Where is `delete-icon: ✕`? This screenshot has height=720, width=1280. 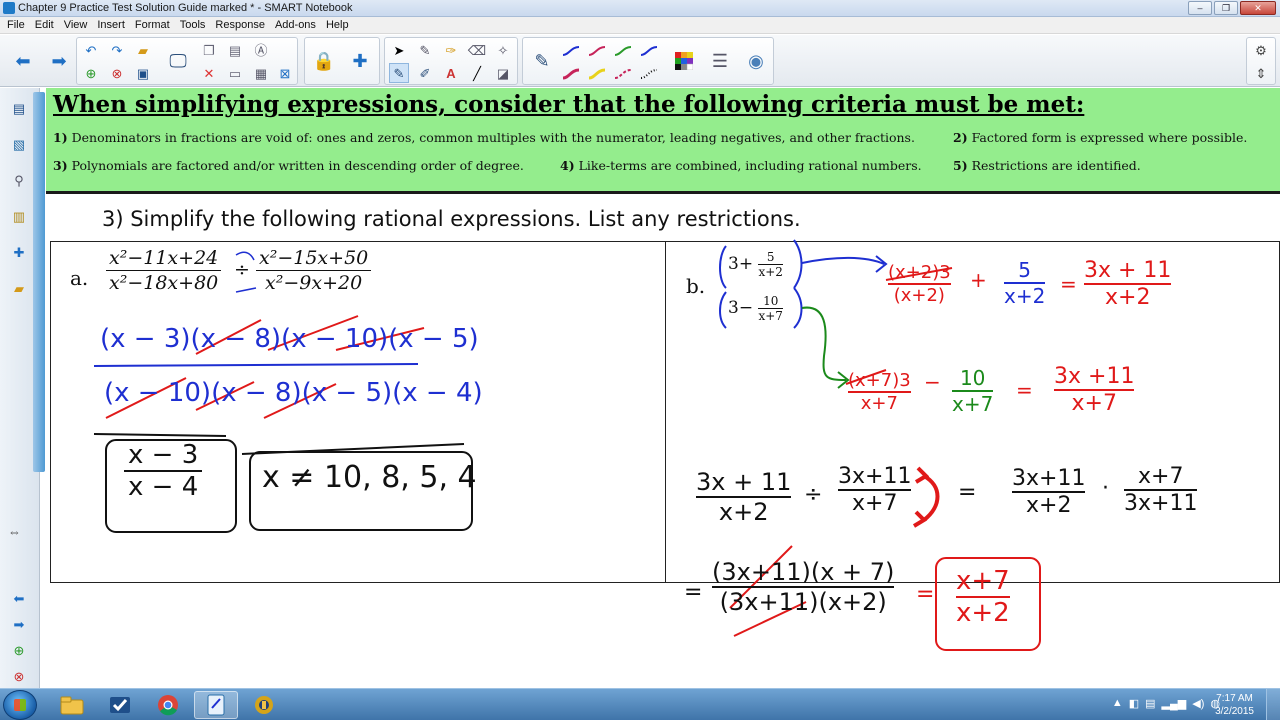 delete-icon: ✕ is located at coordinates (209, 73).